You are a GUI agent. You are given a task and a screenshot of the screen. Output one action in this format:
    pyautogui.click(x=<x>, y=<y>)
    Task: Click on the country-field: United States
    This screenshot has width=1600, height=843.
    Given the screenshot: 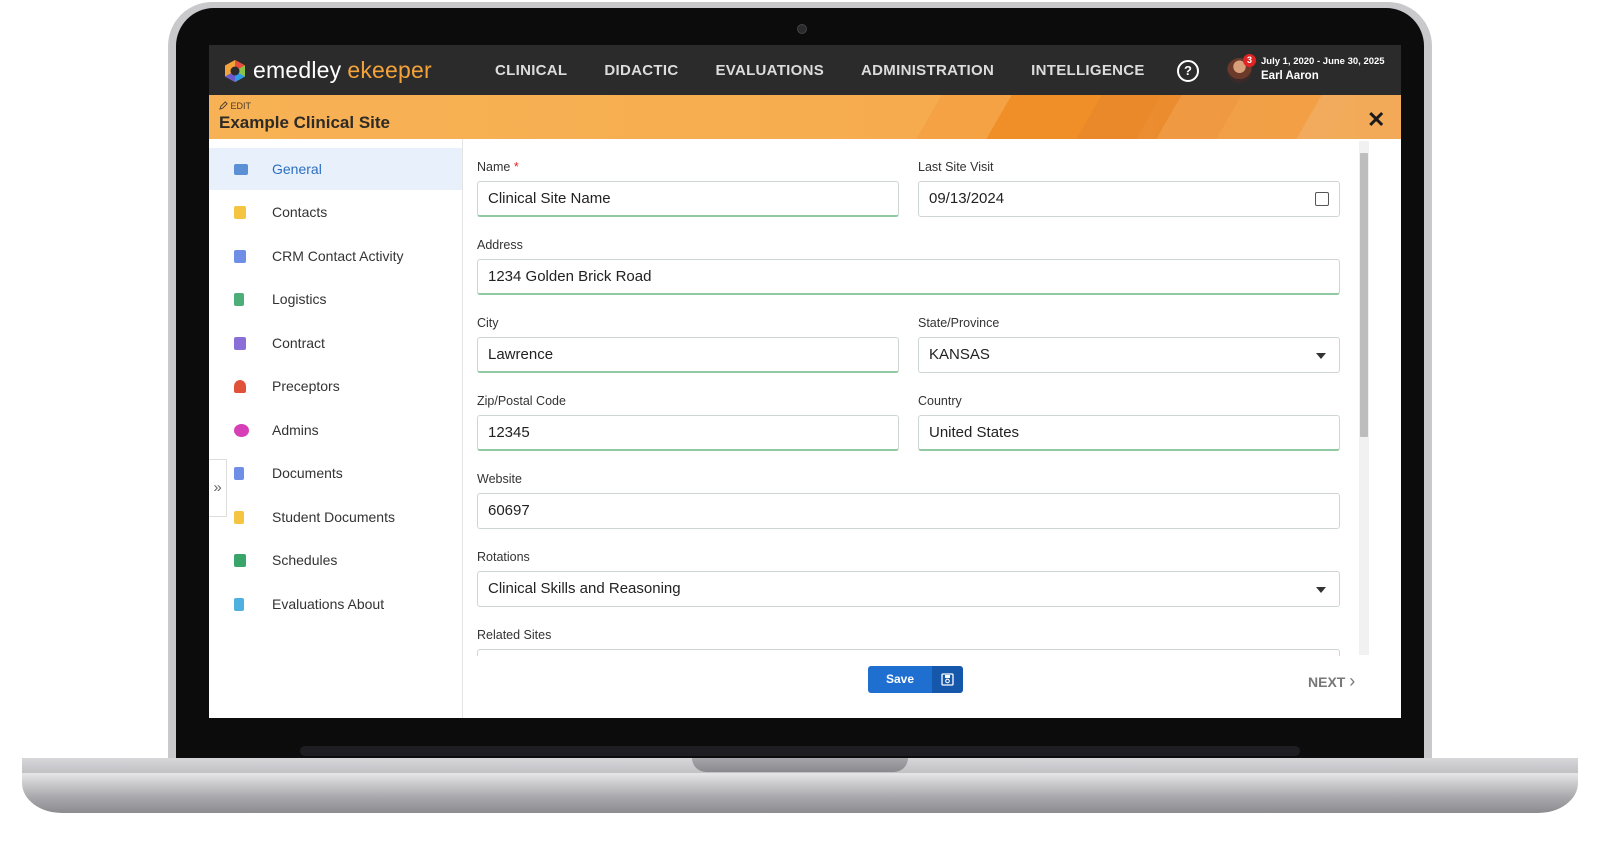 What is the action you would take?
    pyautogui.click(x=1129, y=433)
    